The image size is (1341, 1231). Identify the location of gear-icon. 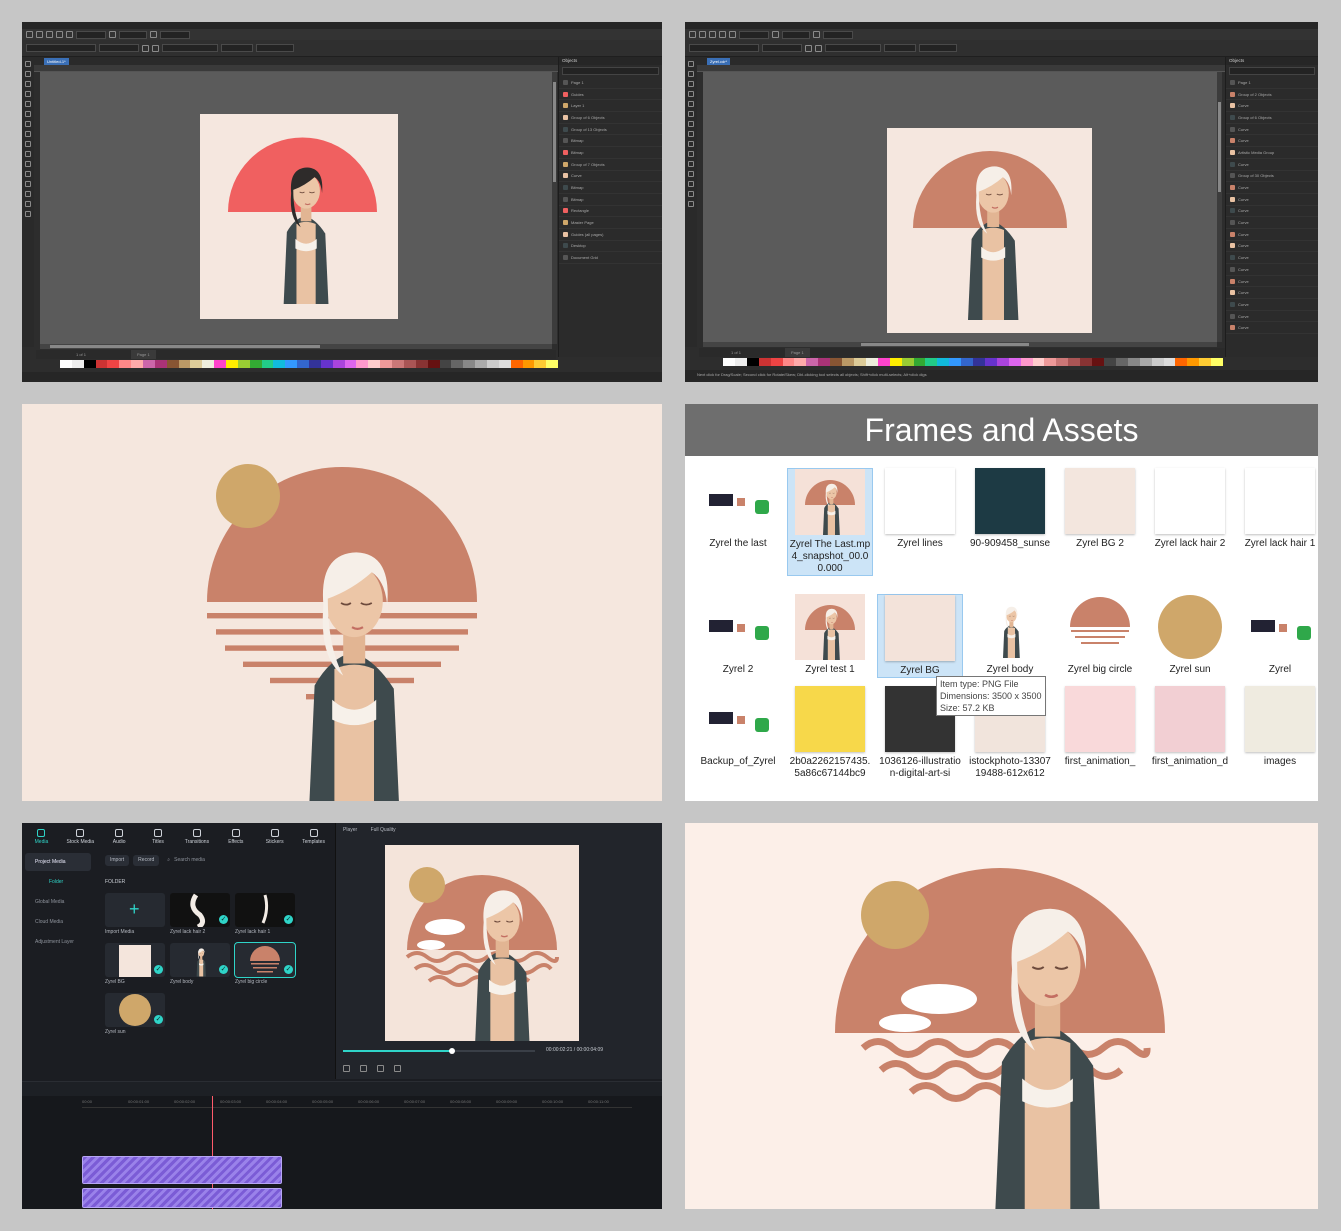
(816, 34).